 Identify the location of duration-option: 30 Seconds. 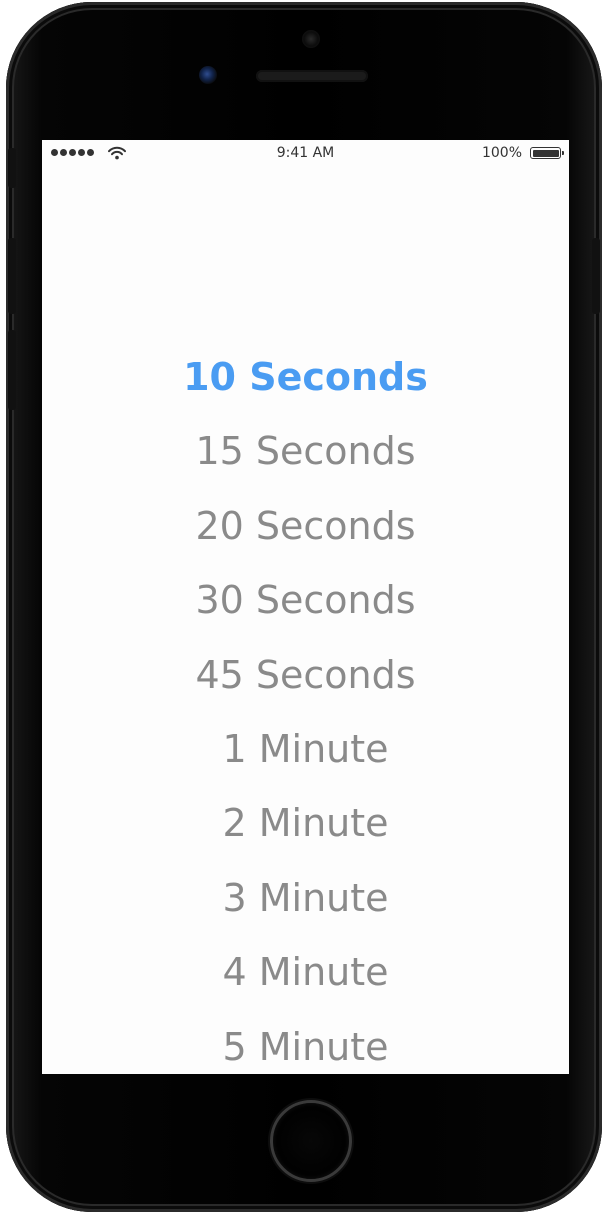
(305, 600).